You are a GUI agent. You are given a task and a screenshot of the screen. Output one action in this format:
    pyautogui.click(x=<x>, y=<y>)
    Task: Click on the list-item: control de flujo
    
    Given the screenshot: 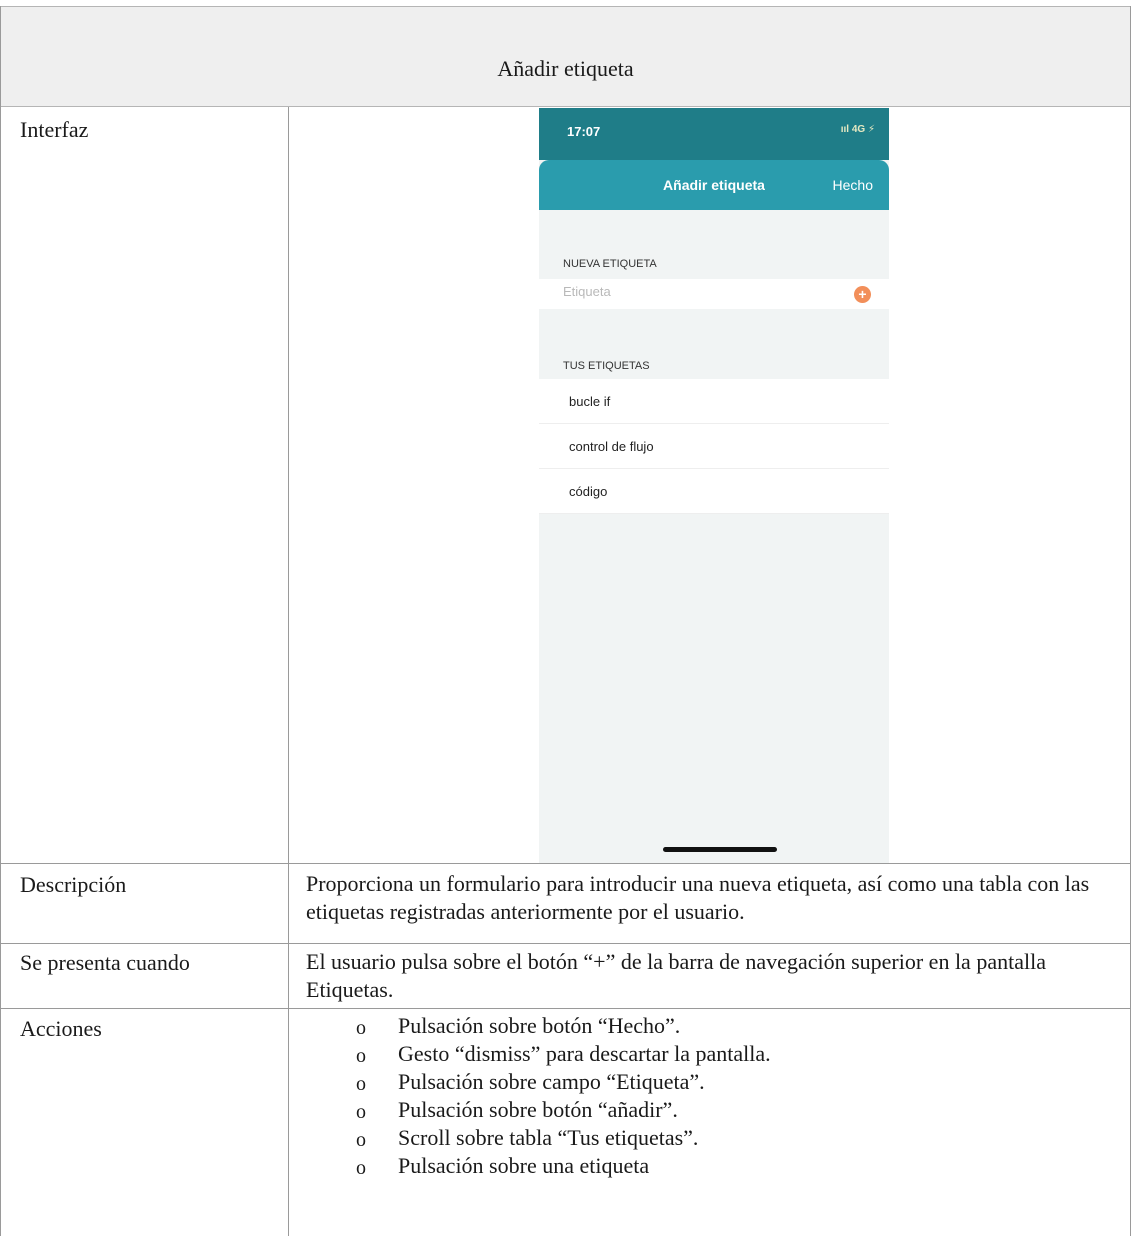 What is the action you would take?
    pyautogui.click(x=714, y=446)
    